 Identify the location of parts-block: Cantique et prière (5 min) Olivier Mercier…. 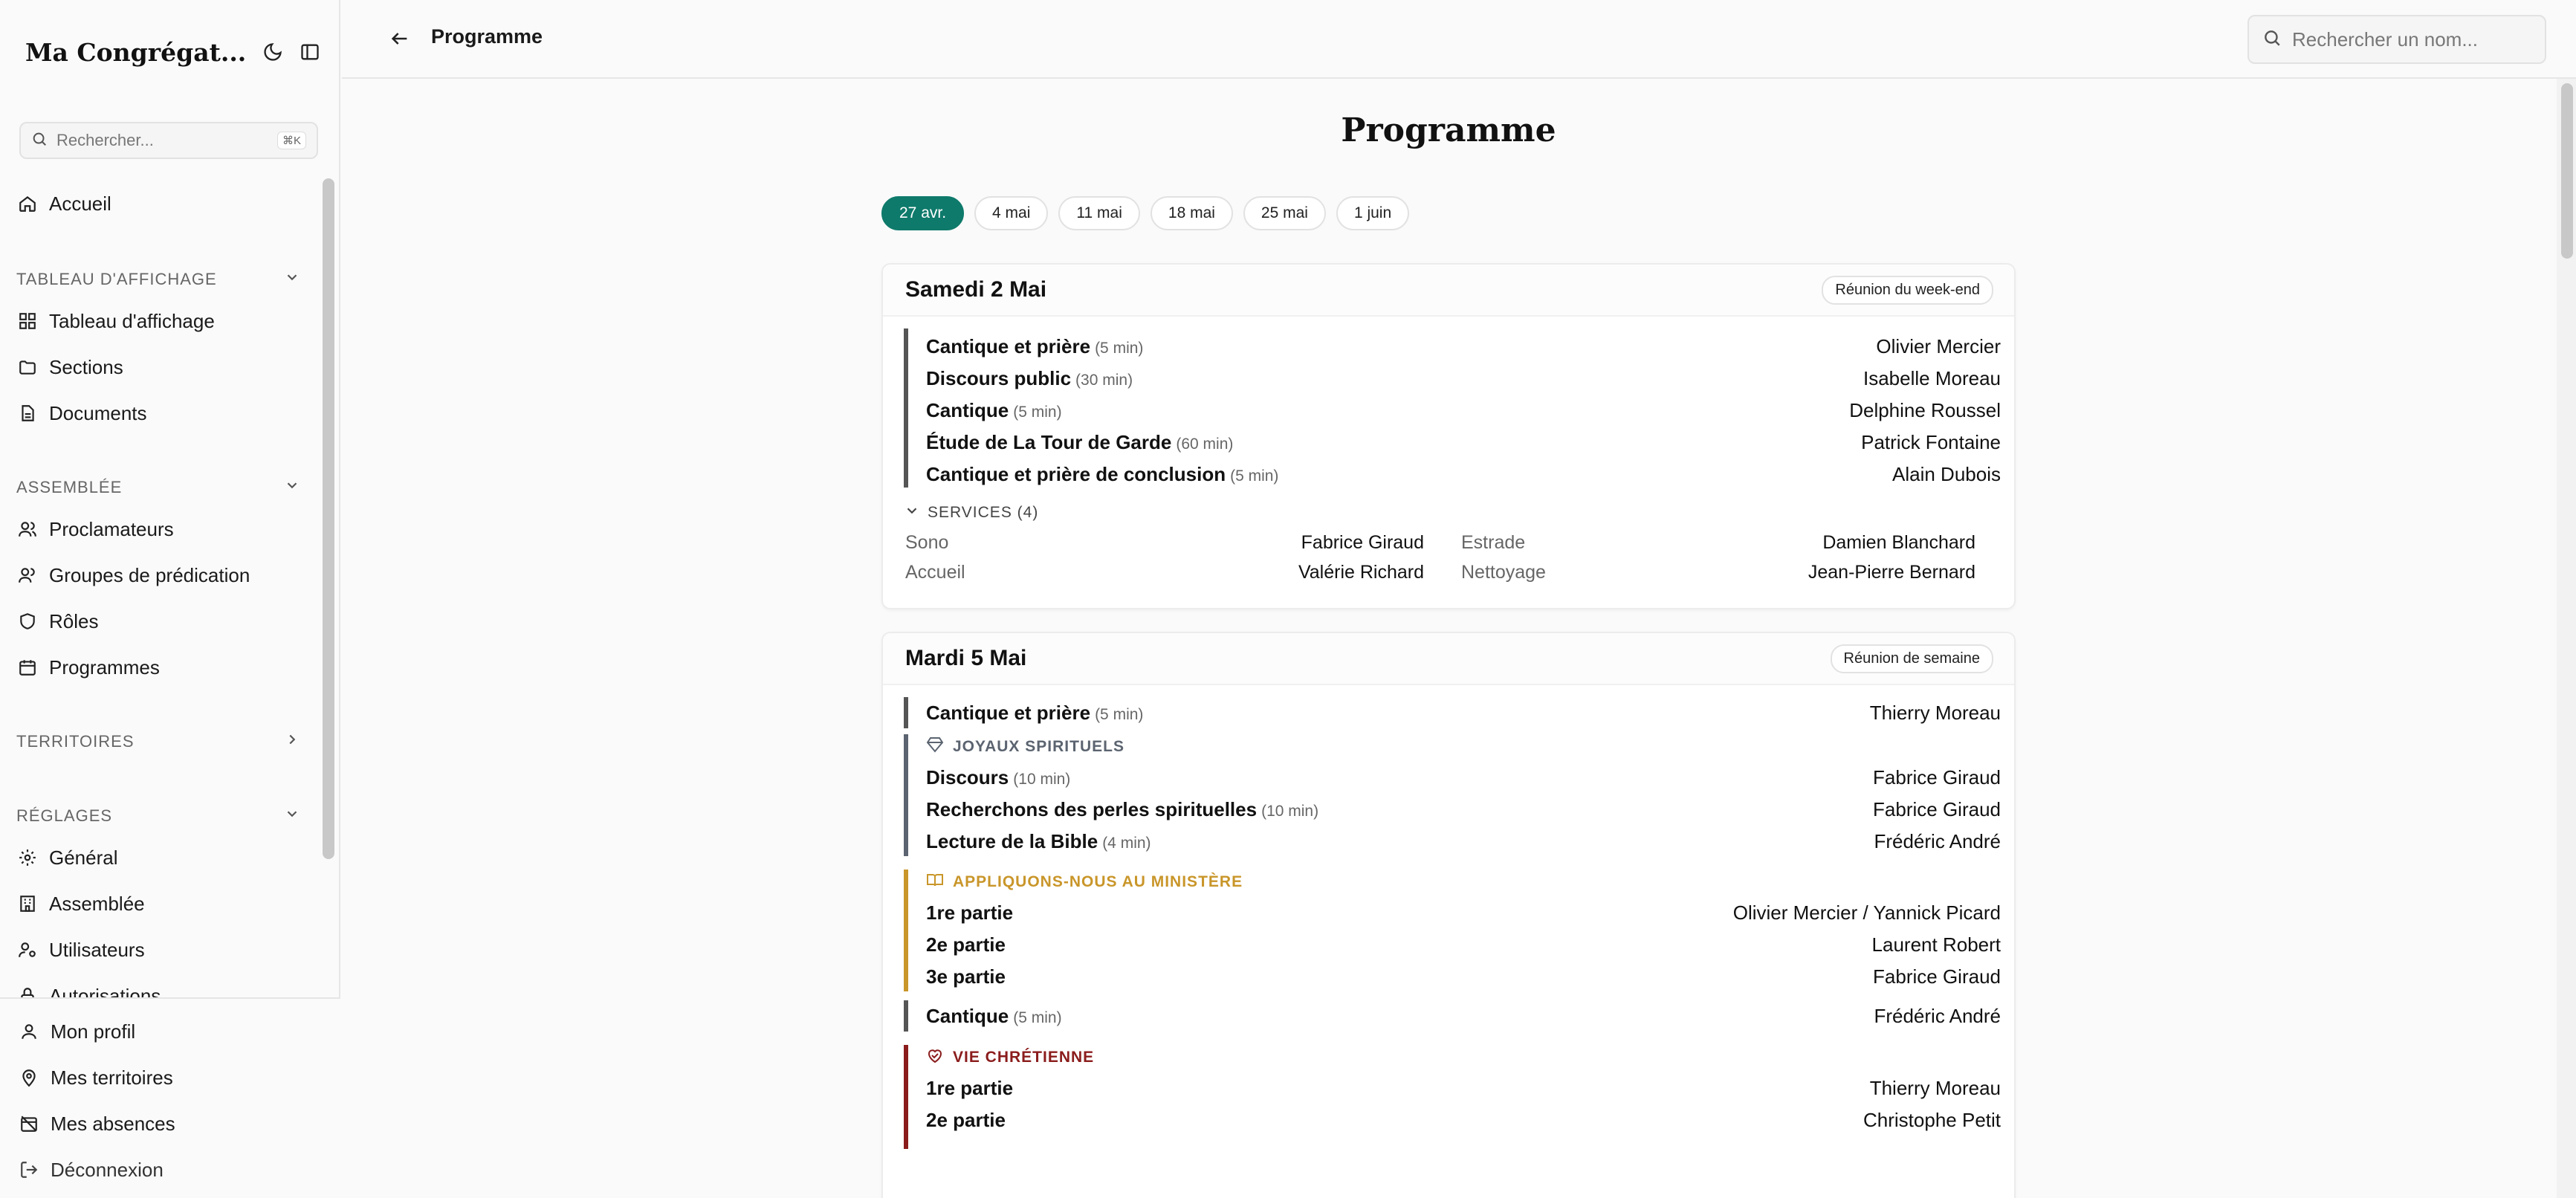
(1452, 408).